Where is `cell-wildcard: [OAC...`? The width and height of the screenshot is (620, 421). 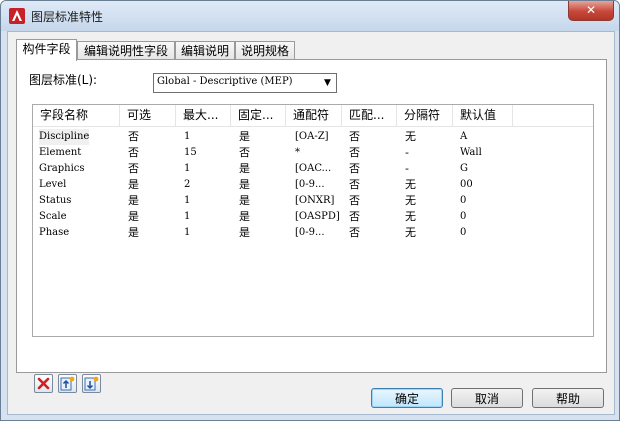 cell-wildcard: [OAC... is located at coordinates (313, 168).